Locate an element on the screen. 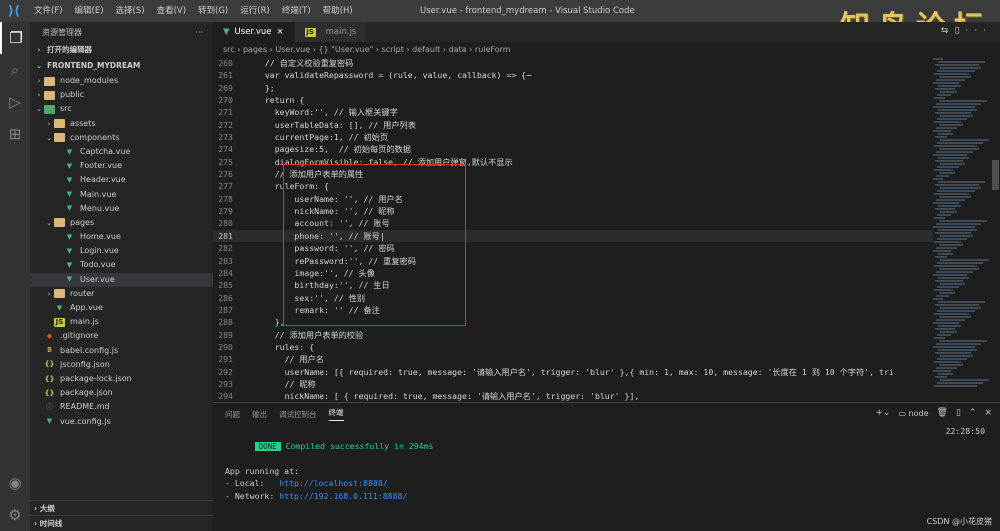 The image size is (1000, 531). tree-item: ▼ User.vue is located at coordinates (121, 279).